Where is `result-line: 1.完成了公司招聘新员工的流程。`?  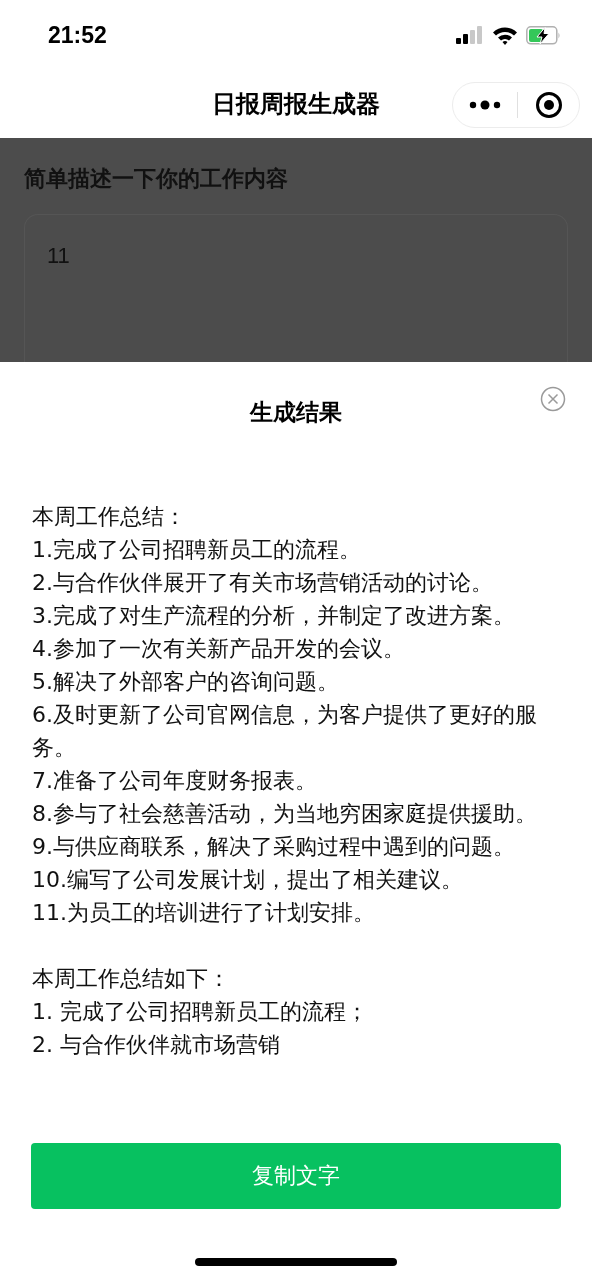 result-line: 1.完成了公司招聘新员工的流程。 is located at coordinates (197, 550).